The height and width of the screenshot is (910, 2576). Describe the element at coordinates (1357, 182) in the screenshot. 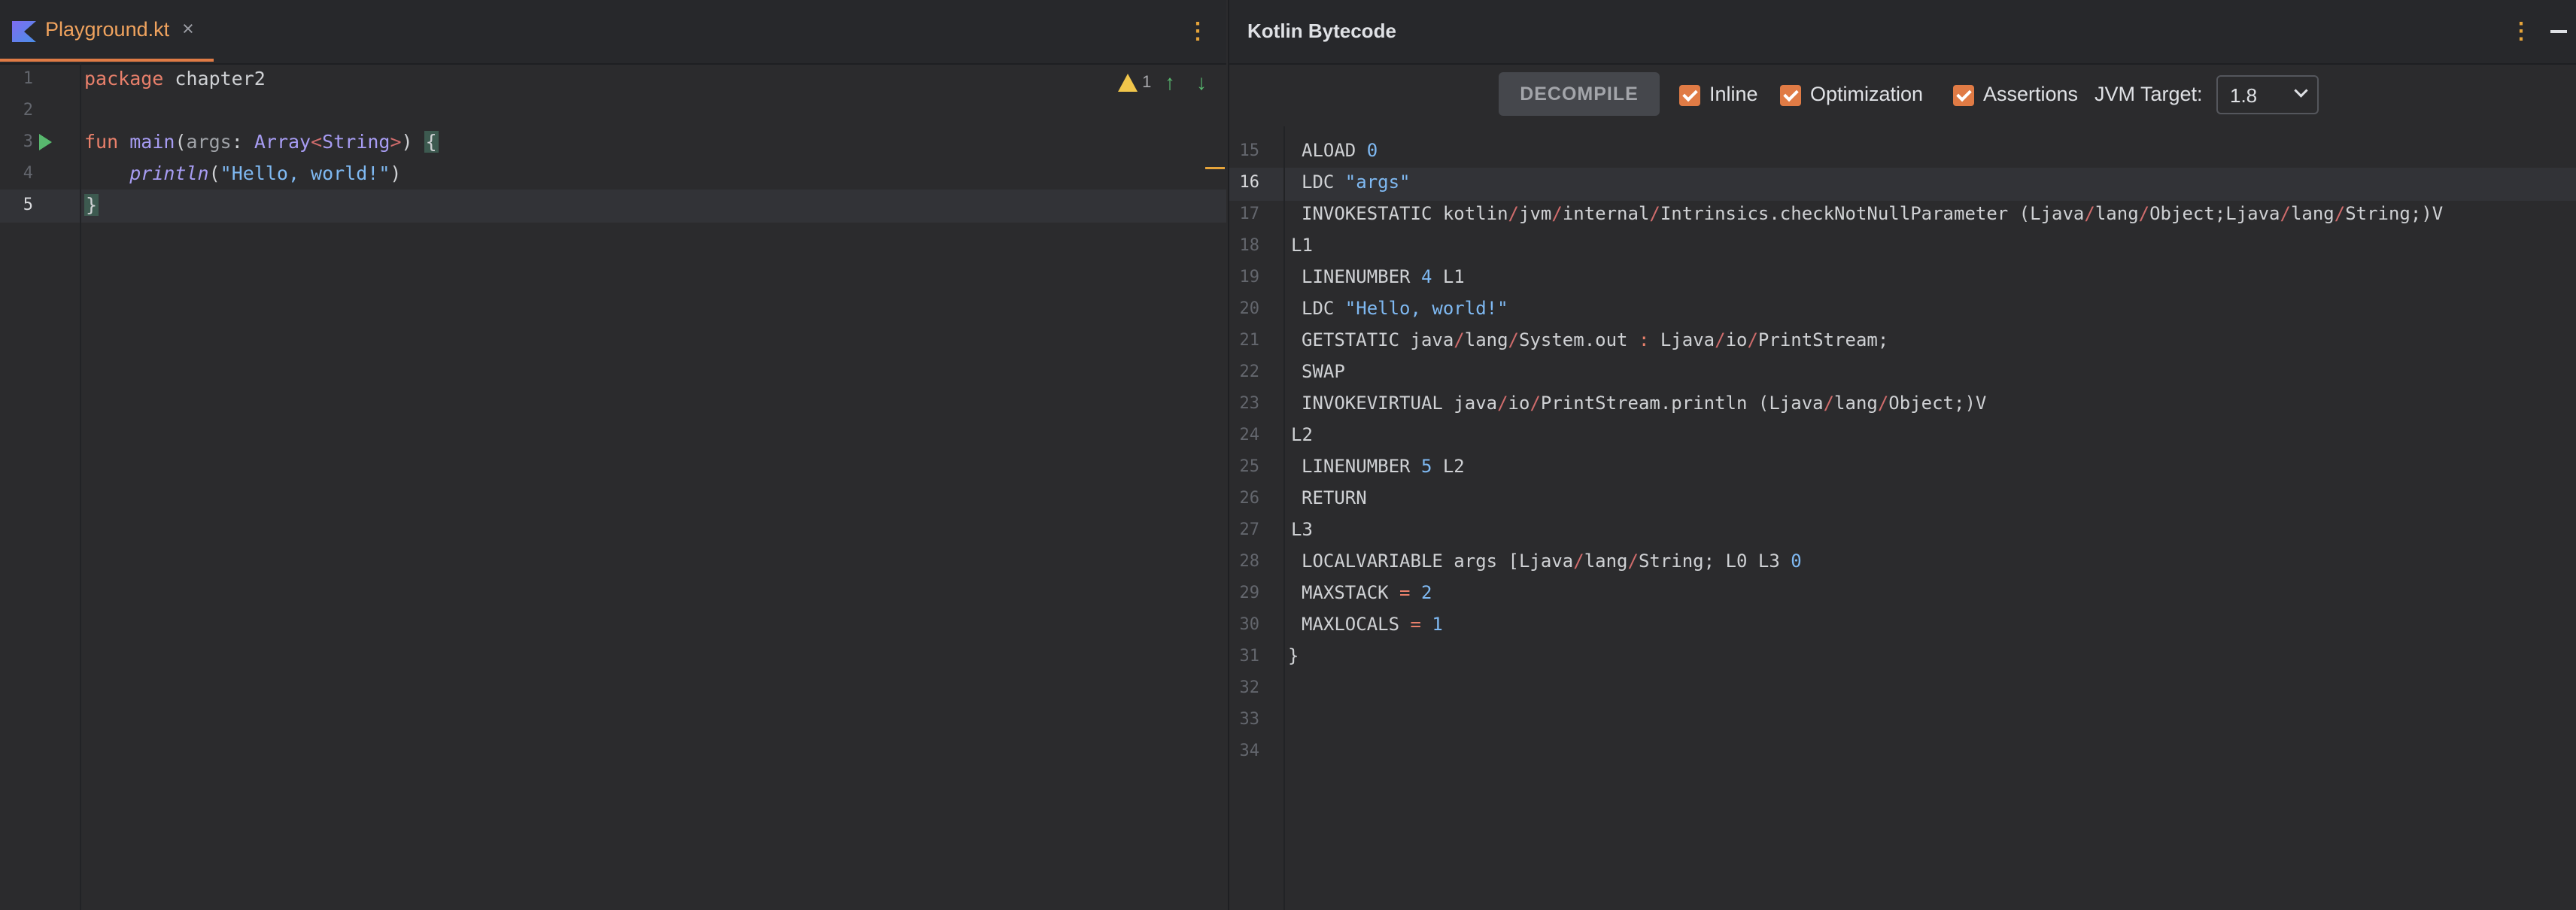

I see `bytecode-line: LDC "args"` at that location.